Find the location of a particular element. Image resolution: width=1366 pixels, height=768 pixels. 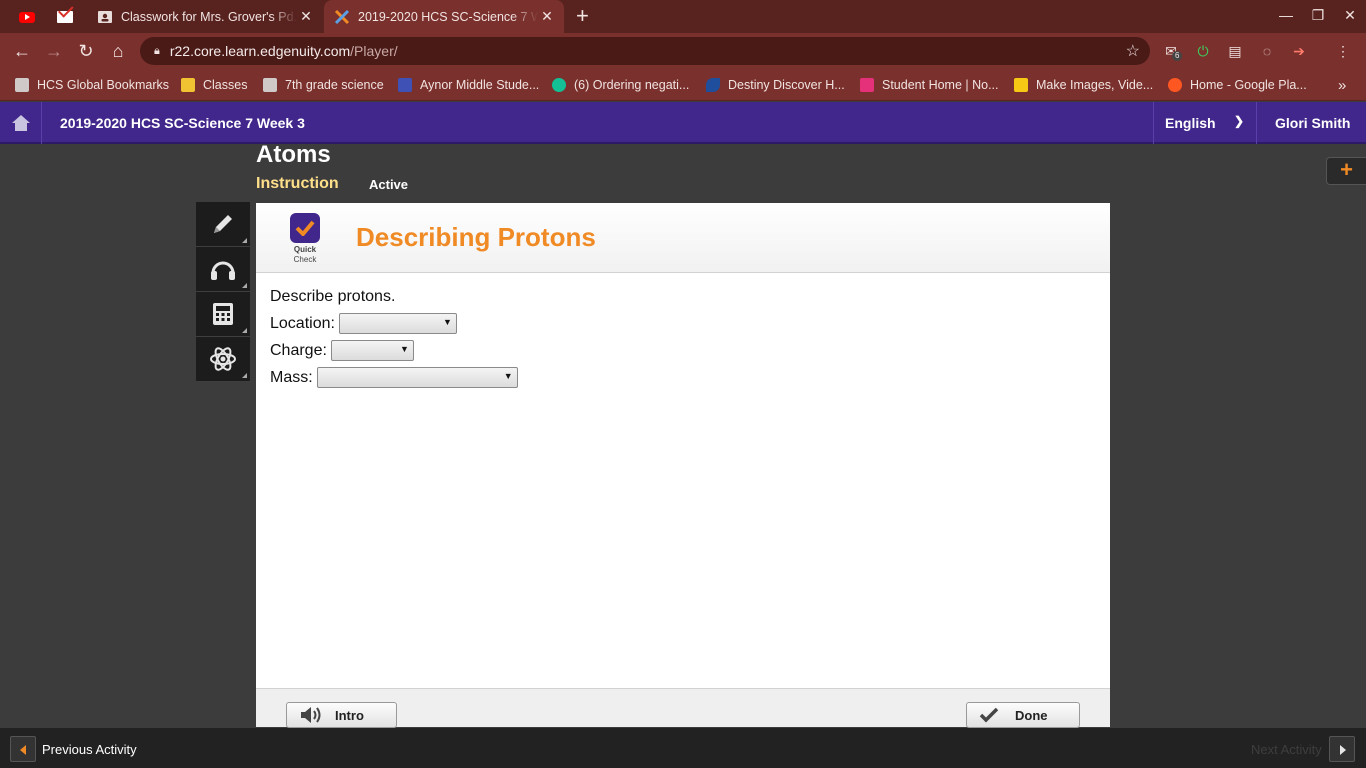

intro-button-label: Intro is located at coordinates (349, 715).